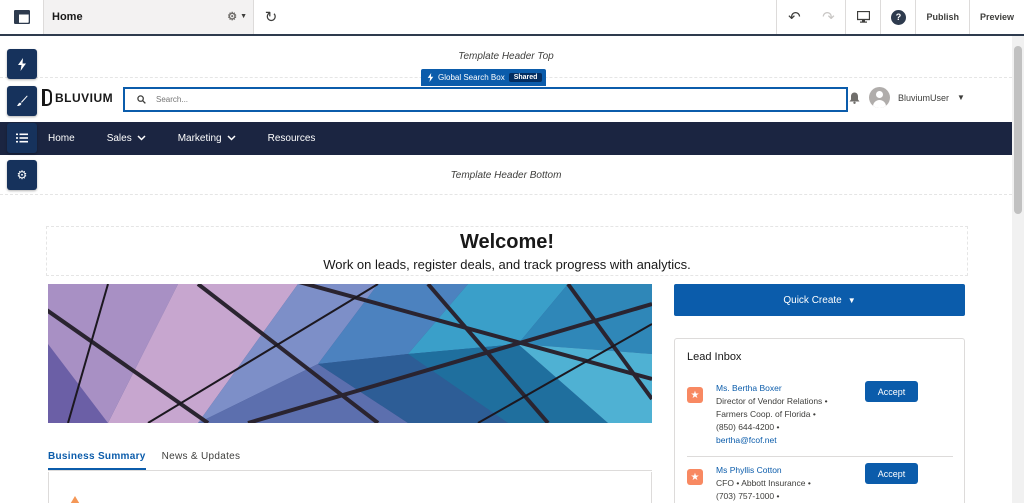 This screenshot has width=1024, height=503. I want to click on nav-item-sales: Sales, so click(126, 138).